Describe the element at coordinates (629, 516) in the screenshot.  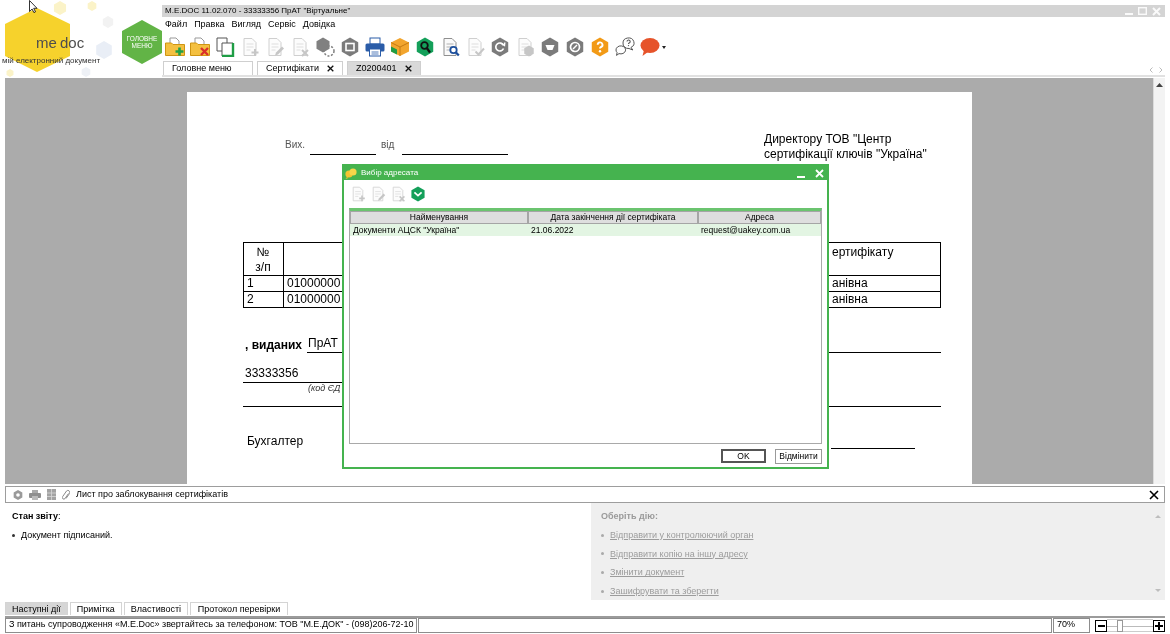
I see `actions-heading: Оберіть дію:` at that location.